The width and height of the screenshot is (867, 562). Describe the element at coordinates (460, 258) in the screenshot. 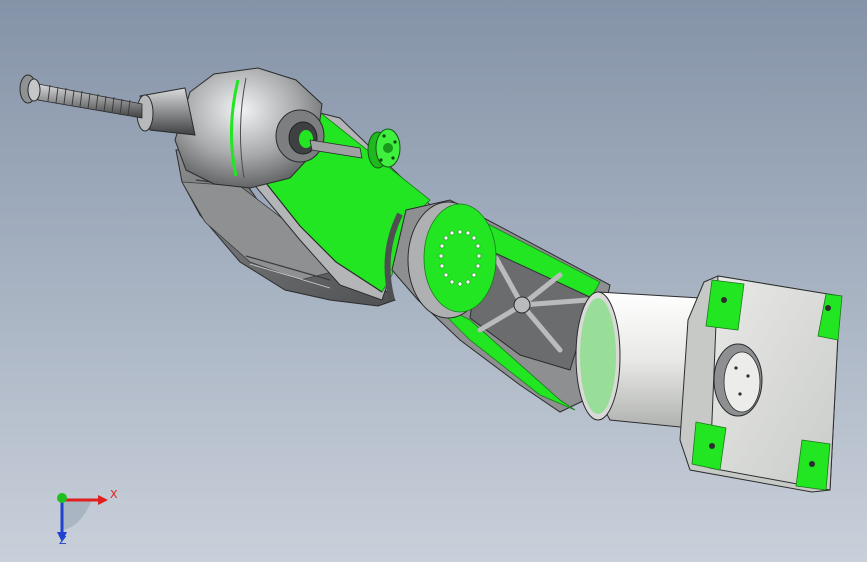

I see `elbow-green-disc` at that location.